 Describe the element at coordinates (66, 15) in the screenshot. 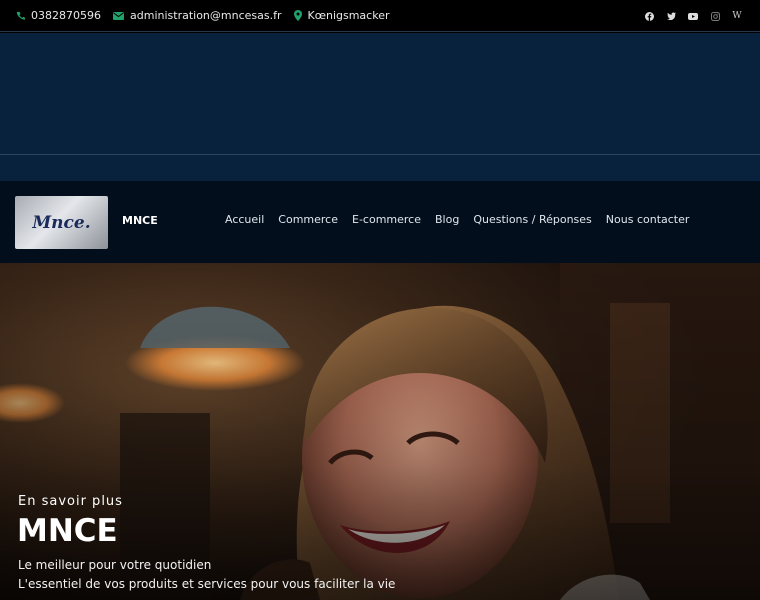

I see `phone-number: 0382870596` at that location.